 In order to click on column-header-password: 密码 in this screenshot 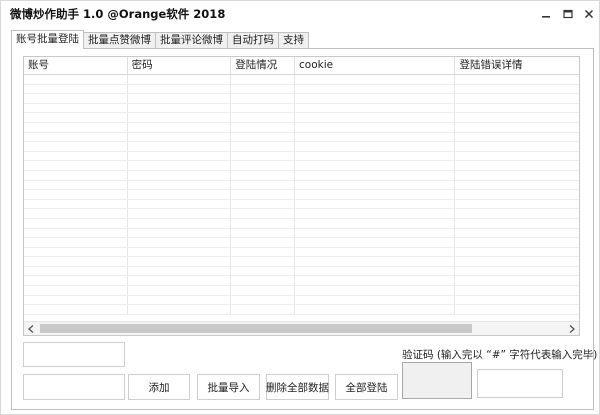, I will do `click(180, 65)`.